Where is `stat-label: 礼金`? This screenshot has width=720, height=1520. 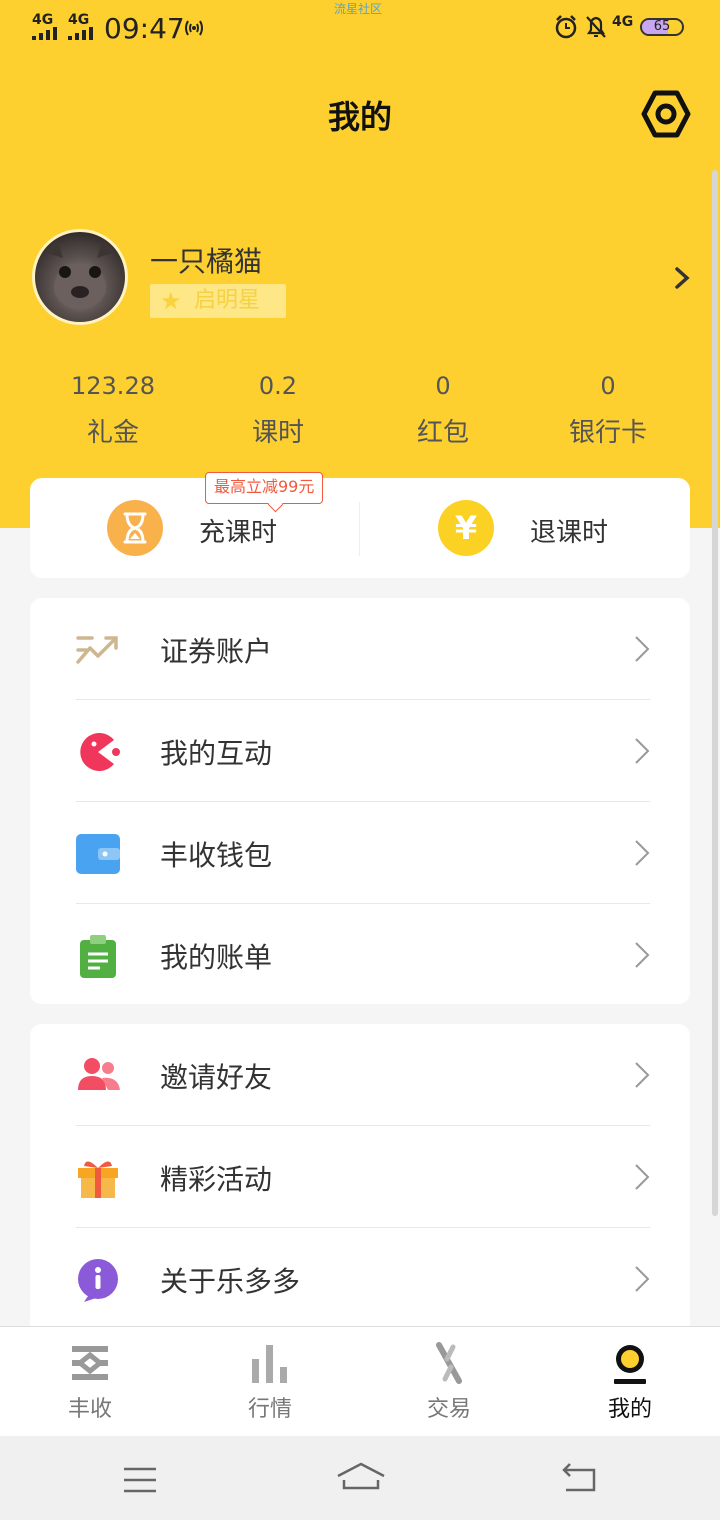 stat-label: 礼金 is located at coordinates (112, 433).